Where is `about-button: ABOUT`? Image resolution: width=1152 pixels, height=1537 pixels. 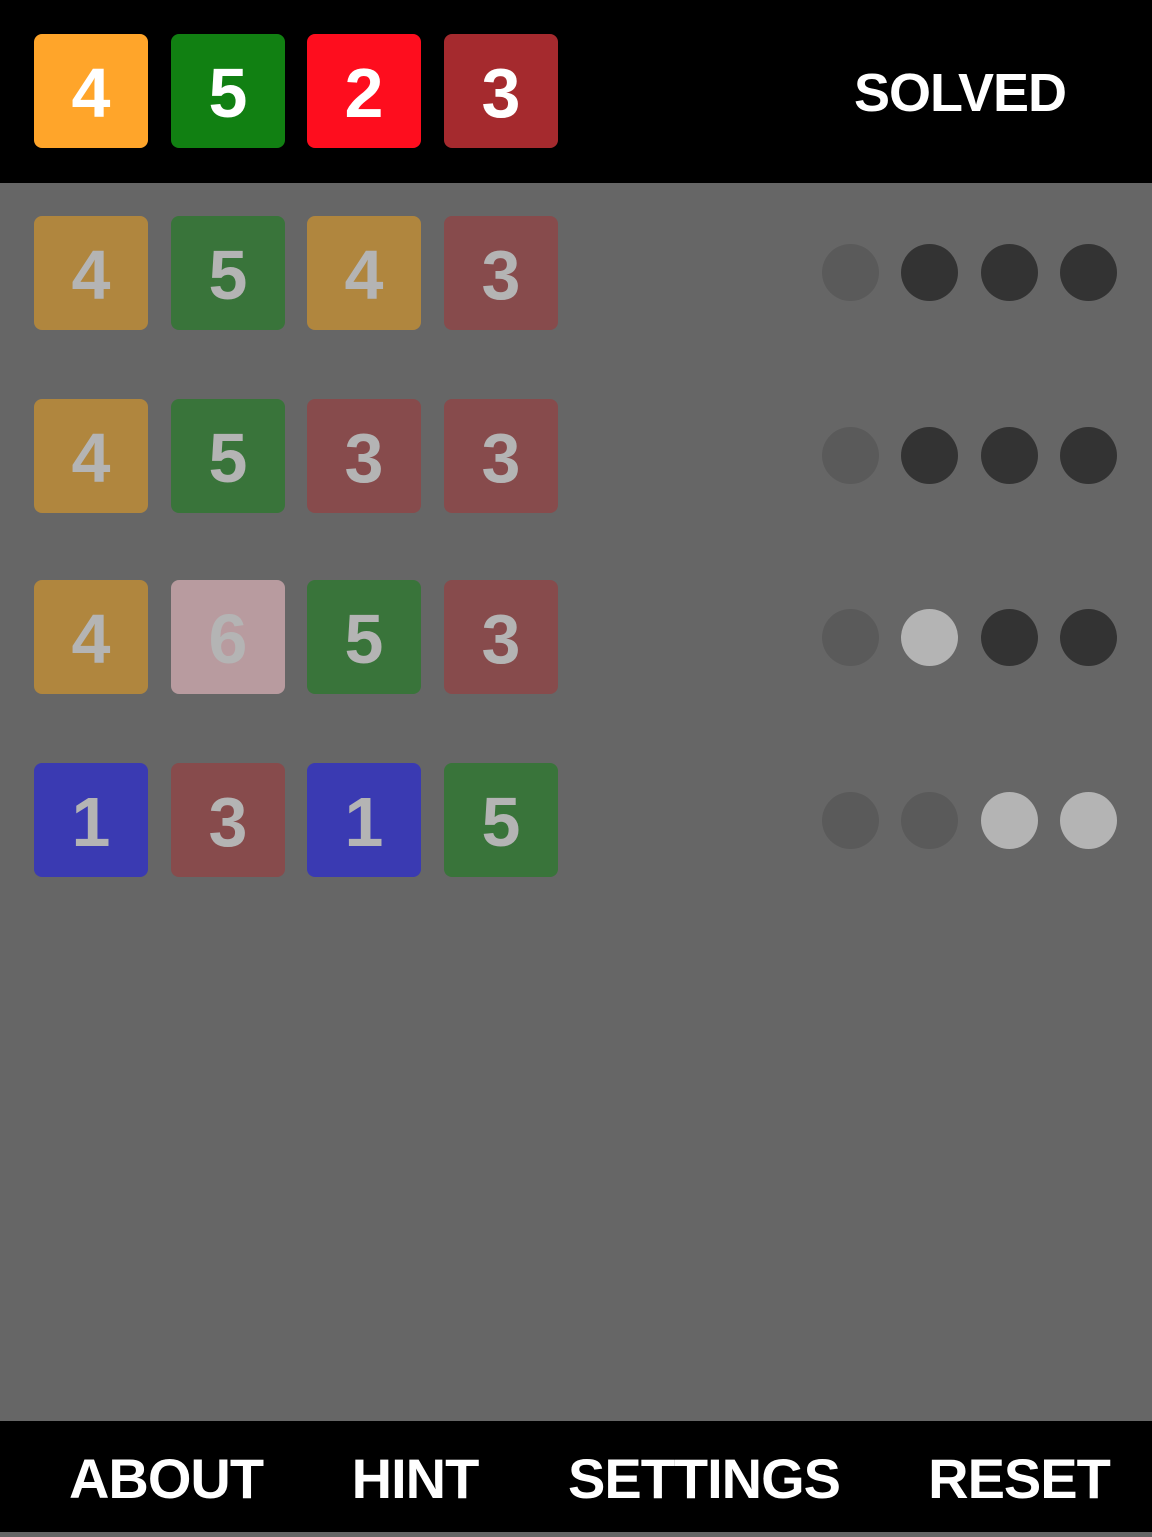 about-button: ABOUT is located at coordinates (166, 1476).